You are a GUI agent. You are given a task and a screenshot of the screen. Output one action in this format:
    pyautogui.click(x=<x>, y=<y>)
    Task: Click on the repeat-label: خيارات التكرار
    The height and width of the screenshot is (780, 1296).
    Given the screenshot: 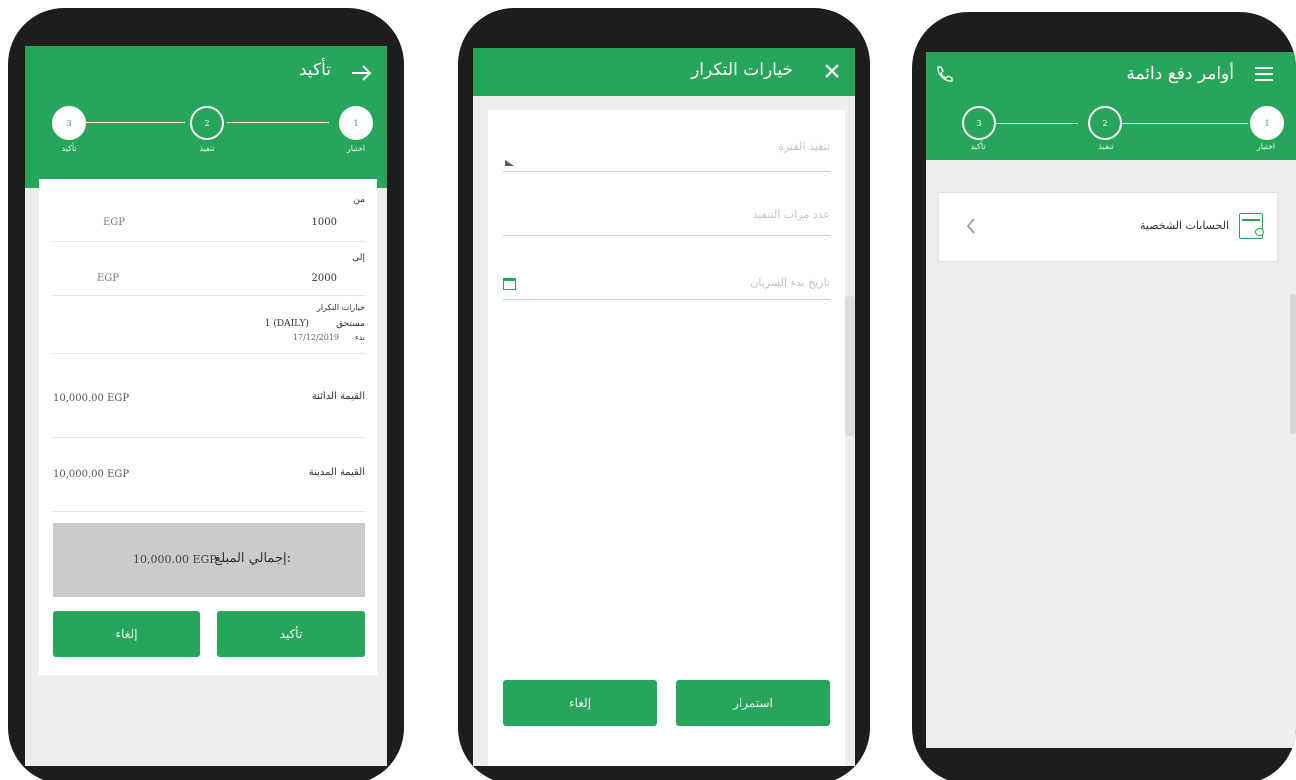 What is the action you would take?
    pyautogui.click(x=341, y=307)
    